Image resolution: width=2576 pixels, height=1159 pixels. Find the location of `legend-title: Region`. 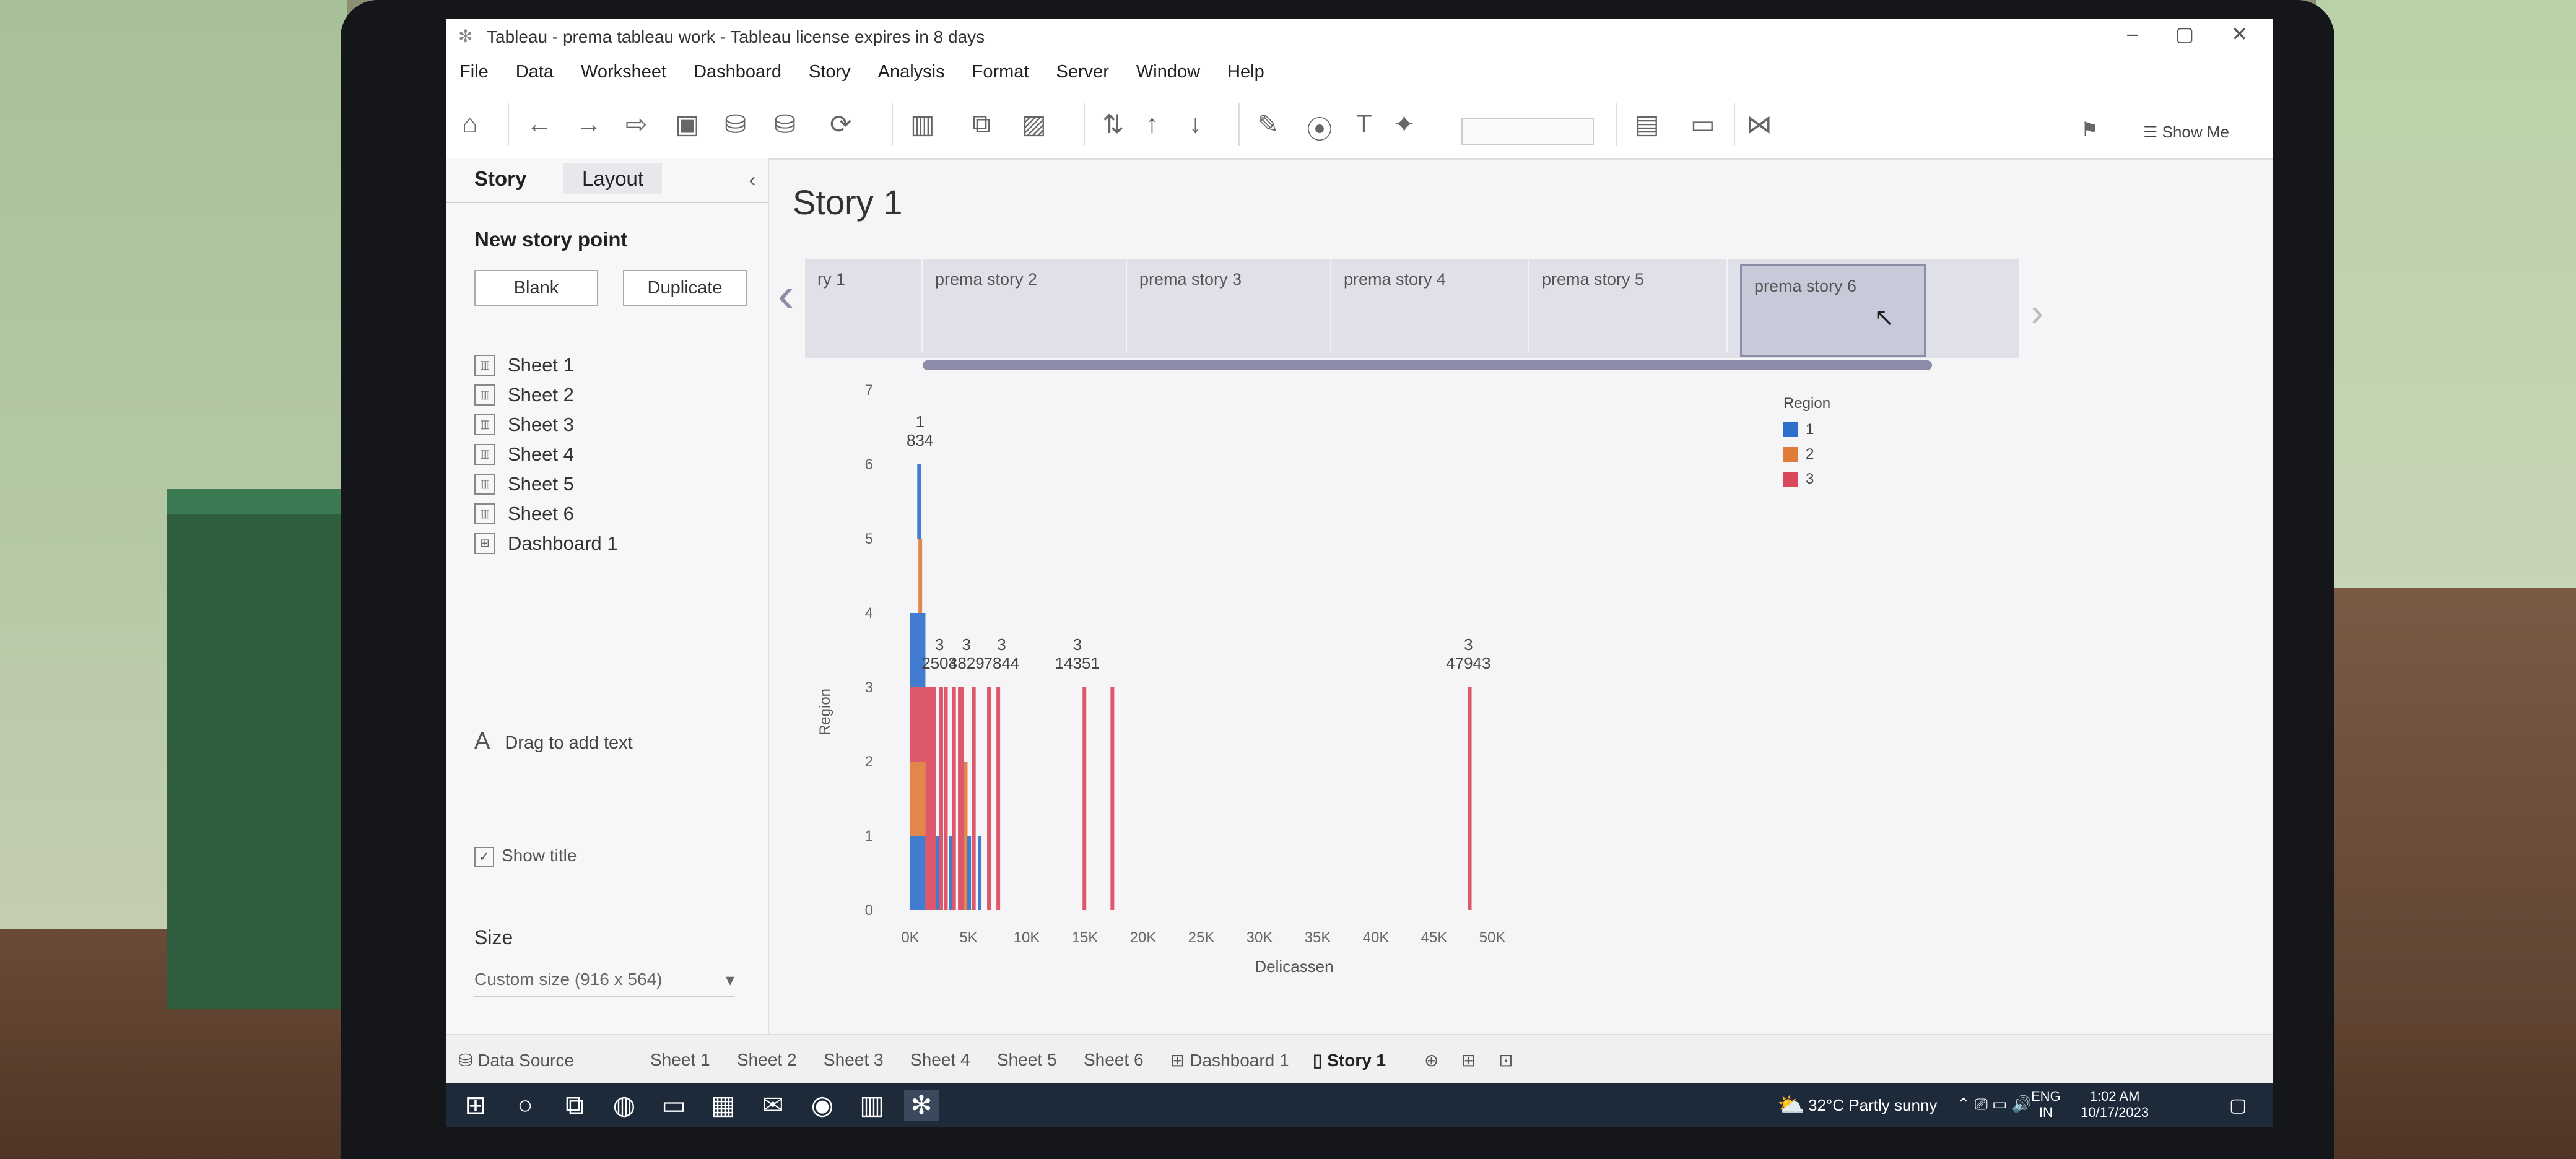

legend-title: Region is located at coordinates (1807, 403).